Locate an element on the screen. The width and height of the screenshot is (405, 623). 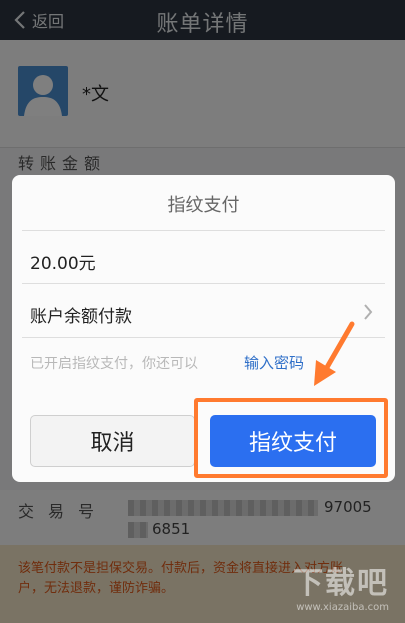
fingerprint-hint: 已开启指纹支付，你还可以 is located at coordinates (114, 364).